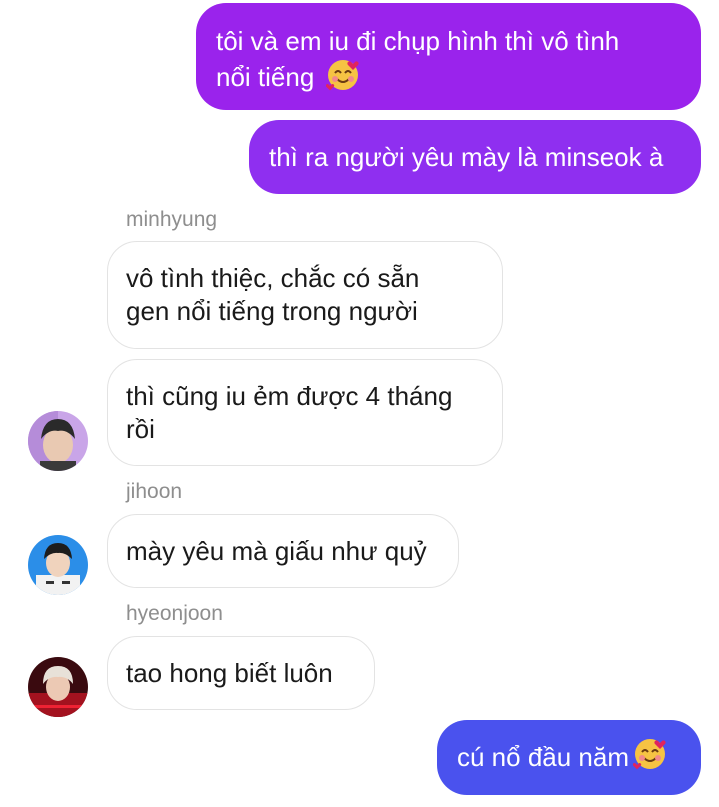 This screenshot has height=807, width=719. I want to click on avatar-hyeonjoon, so click(58, 687).